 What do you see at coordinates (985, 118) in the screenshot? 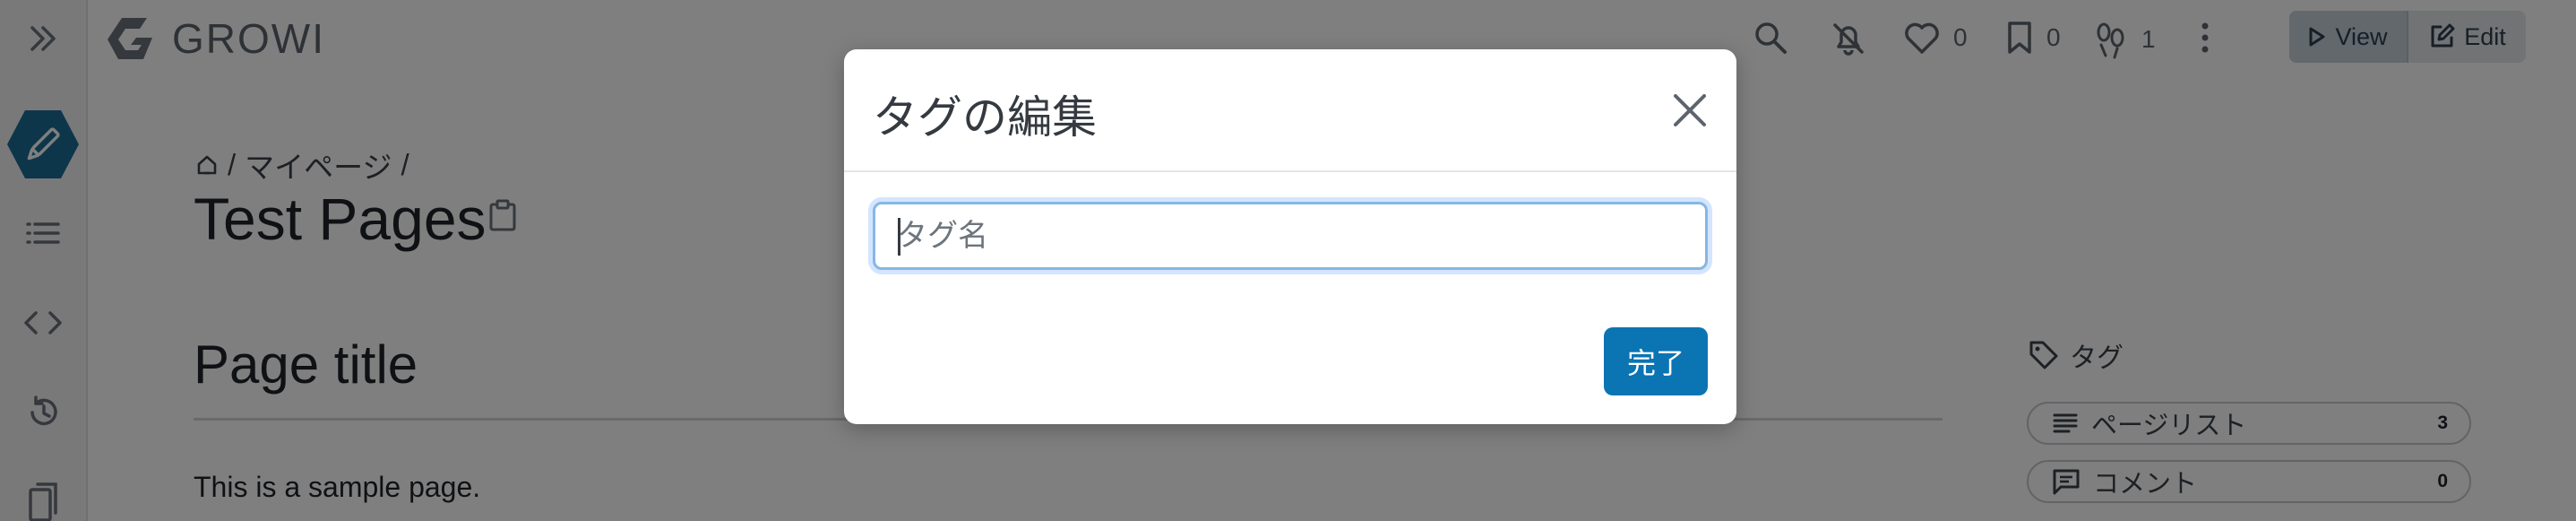
I see `modal-title: タグの編集` at bounding box center [985, 118].